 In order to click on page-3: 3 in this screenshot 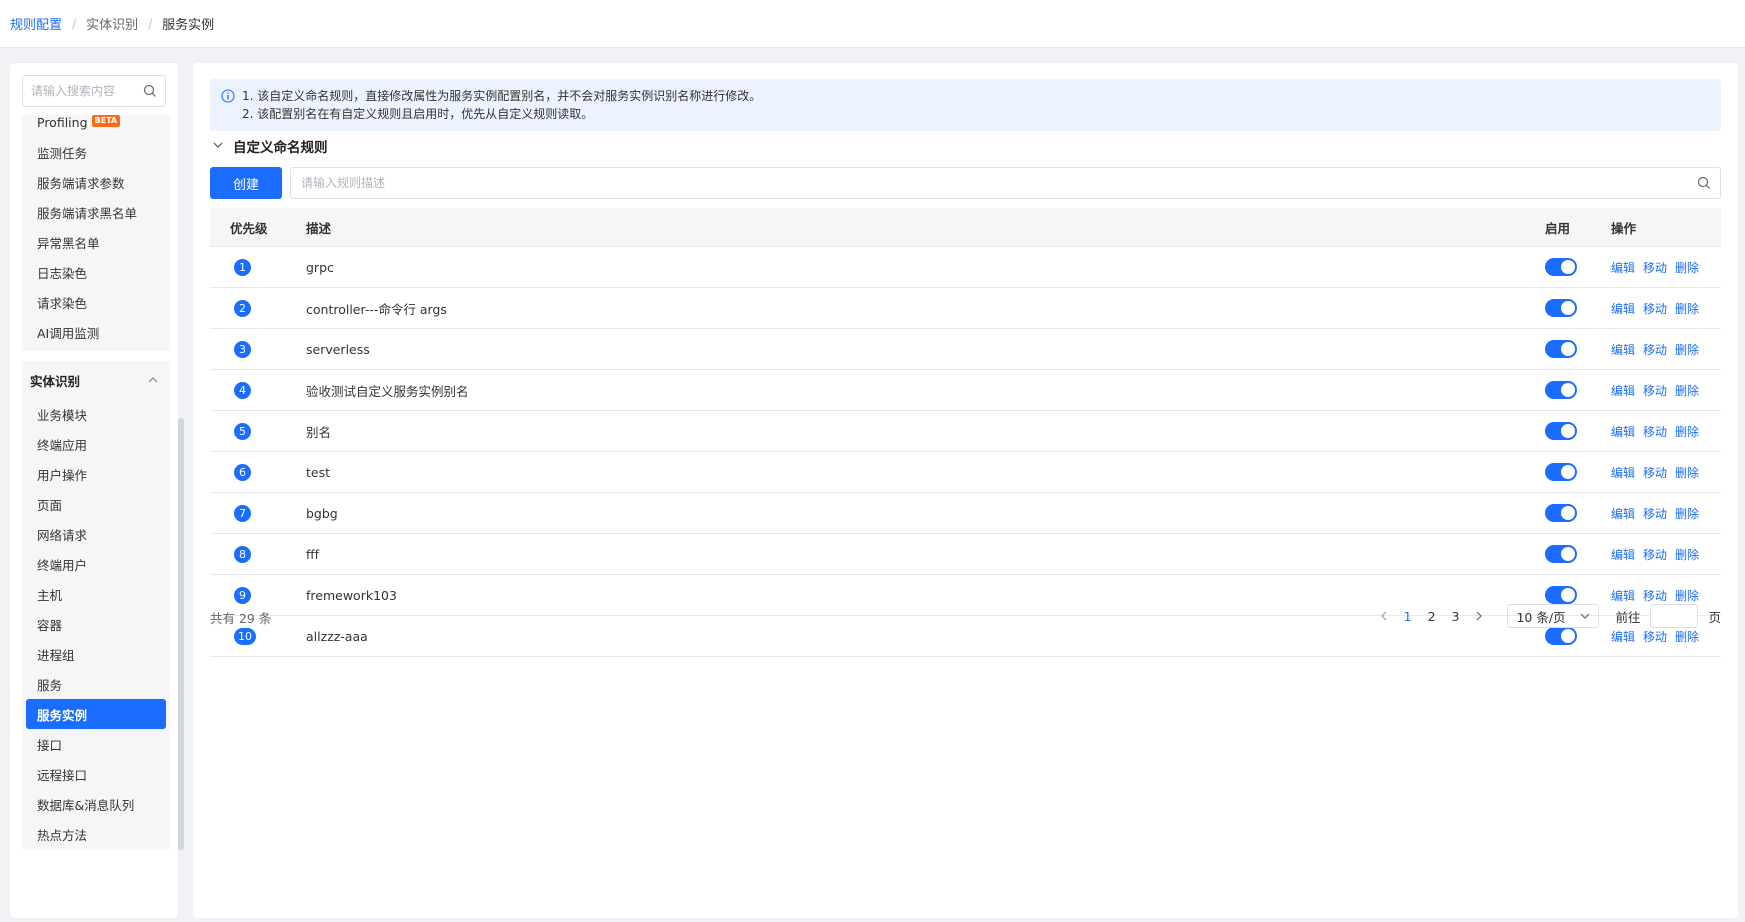, I will do `click(1456, 616)`.